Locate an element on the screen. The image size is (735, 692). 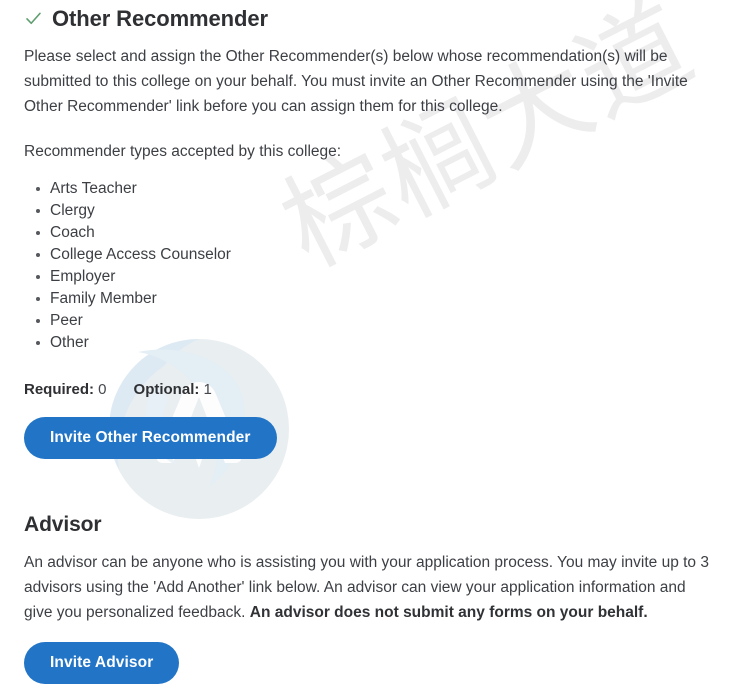
required-count: Required: 0 is located at coordinates (65, 389).